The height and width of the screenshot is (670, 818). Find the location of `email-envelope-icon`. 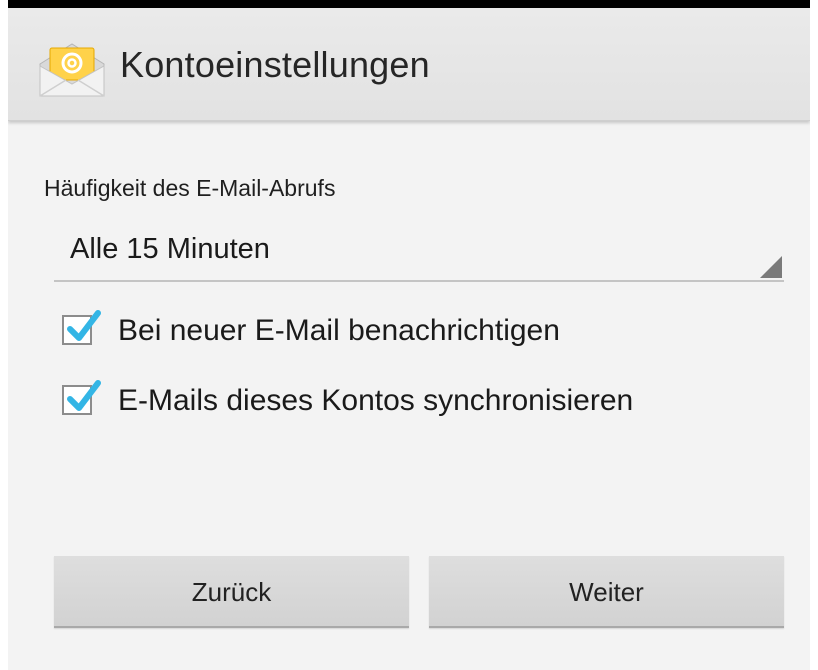

email-envelope-icon is located at coordinates (72, 70).